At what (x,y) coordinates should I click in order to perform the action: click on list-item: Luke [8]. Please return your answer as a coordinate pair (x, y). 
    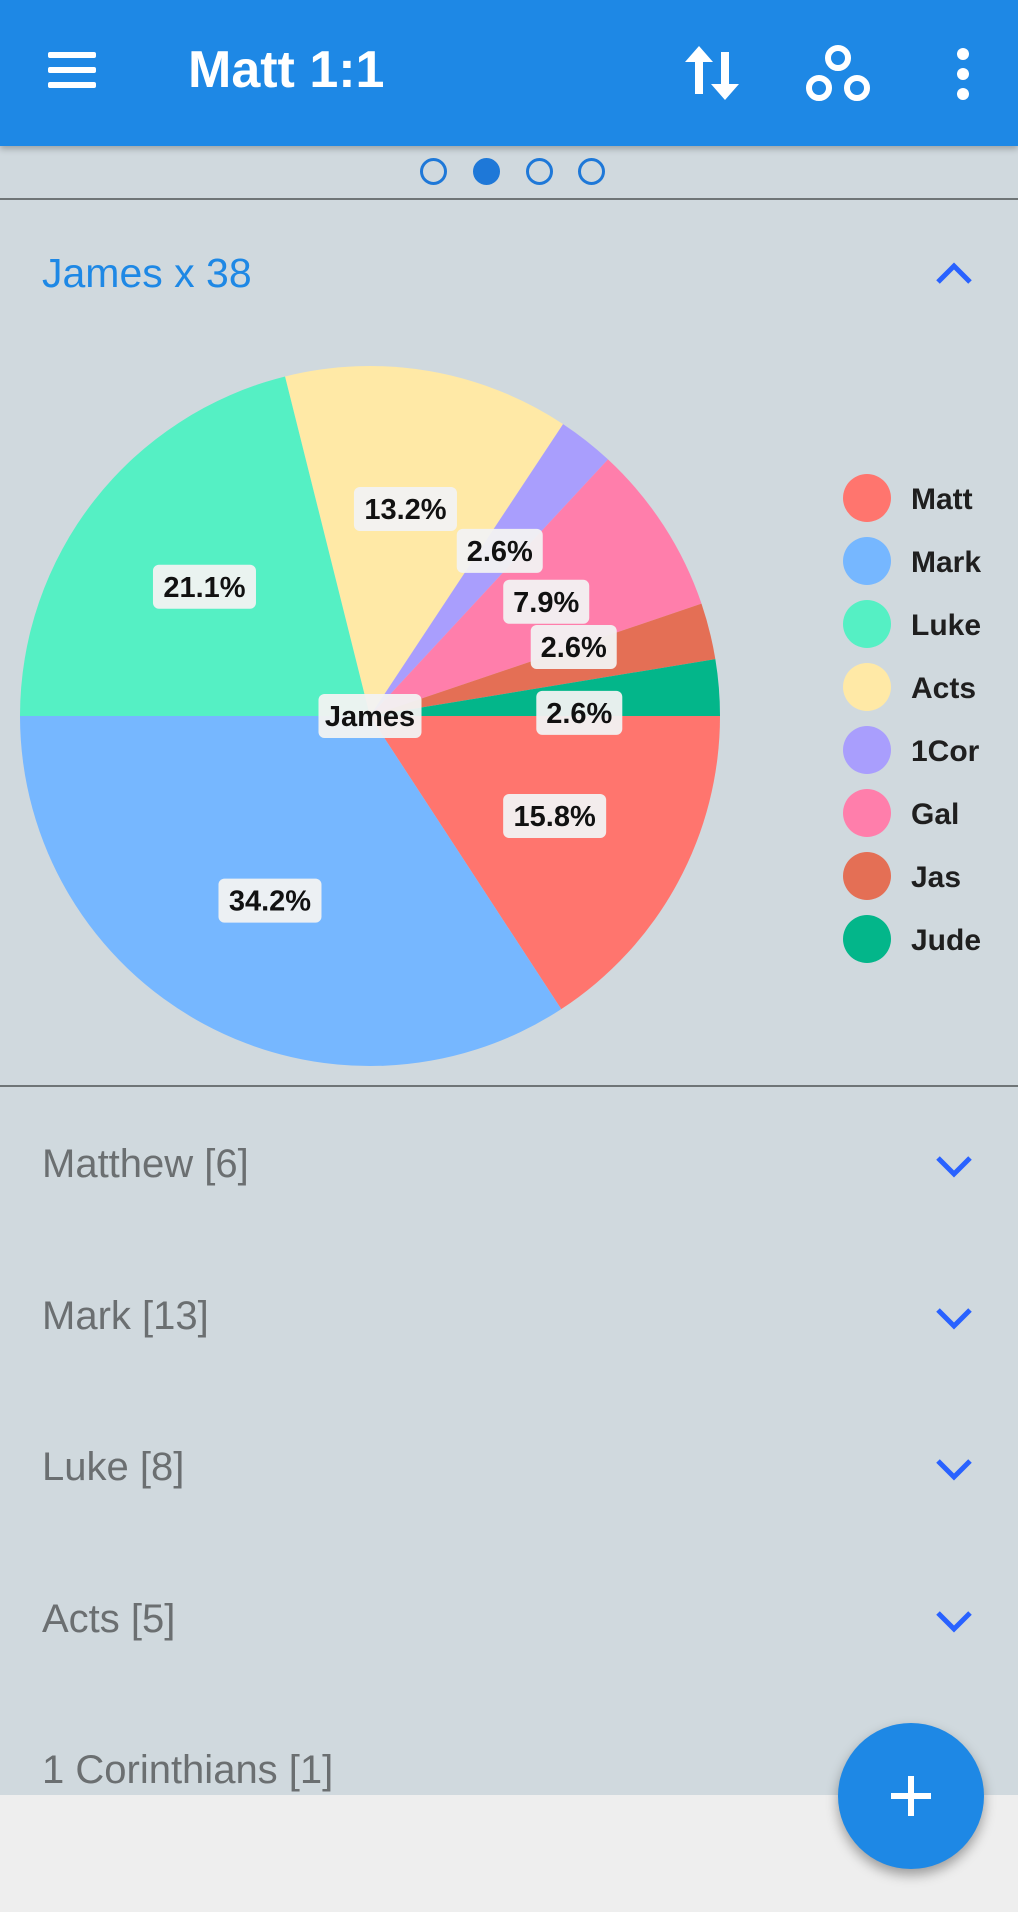
    Looking at the image, I should click on (509, 1468).